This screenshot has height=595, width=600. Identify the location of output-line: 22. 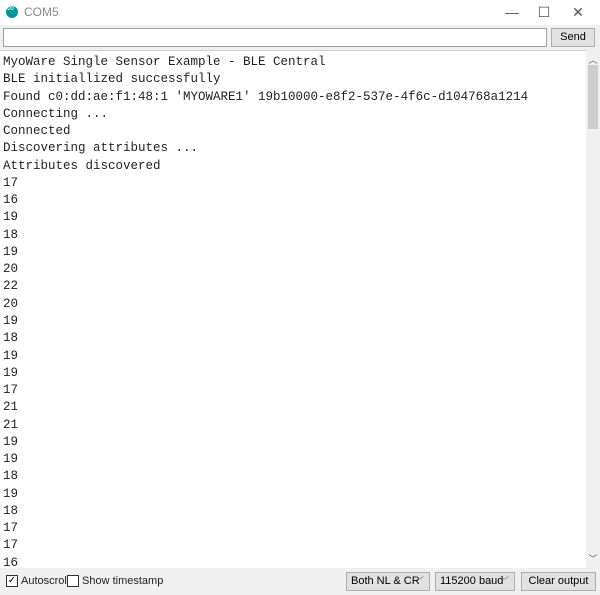
(11, 286).